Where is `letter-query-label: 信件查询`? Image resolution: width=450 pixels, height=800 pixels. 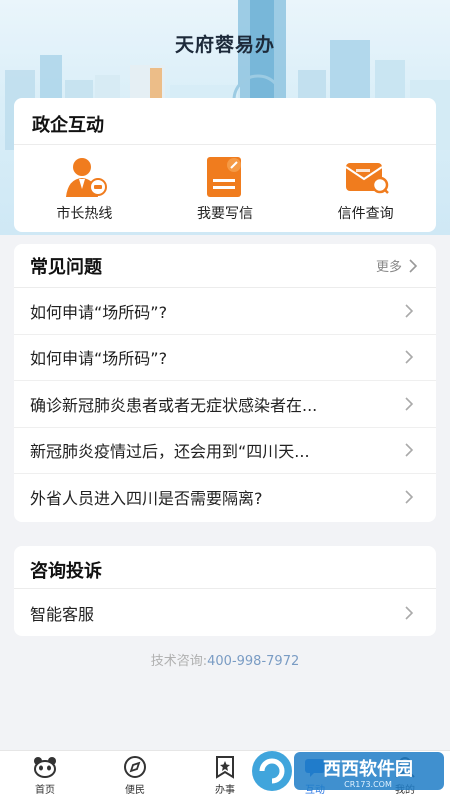
letter-query-label: 信件查询 is located at coordinates (365, 214).